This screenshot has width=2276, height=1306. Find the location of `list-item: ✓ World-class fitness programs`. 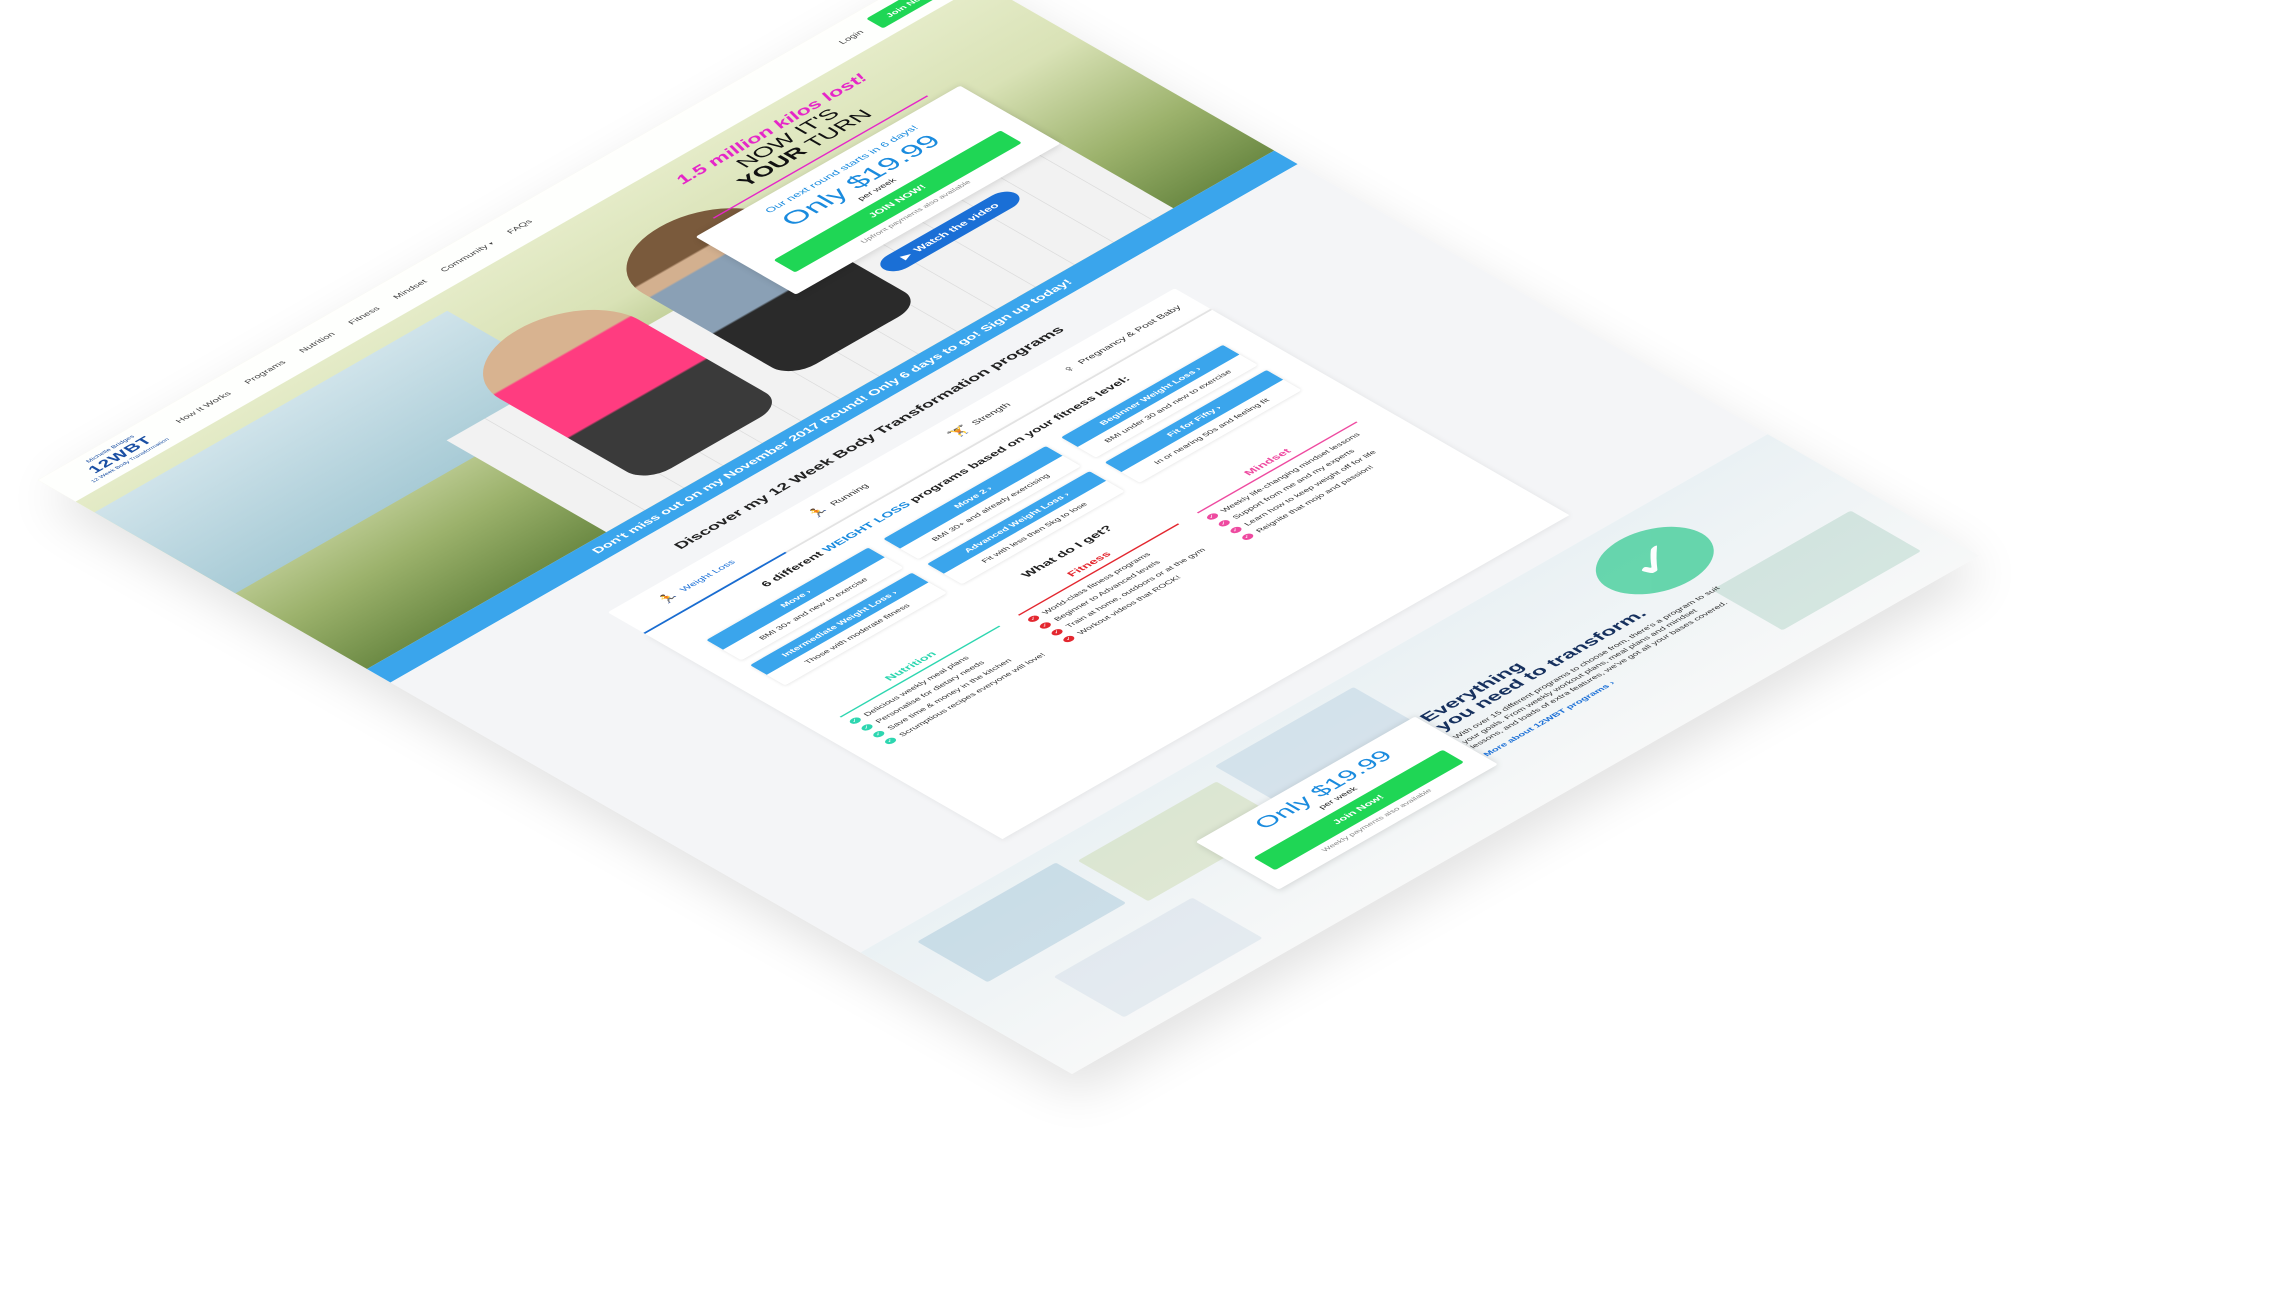

list-item: ✓ World-class fitness programs is located at coordinates (1109, 576).